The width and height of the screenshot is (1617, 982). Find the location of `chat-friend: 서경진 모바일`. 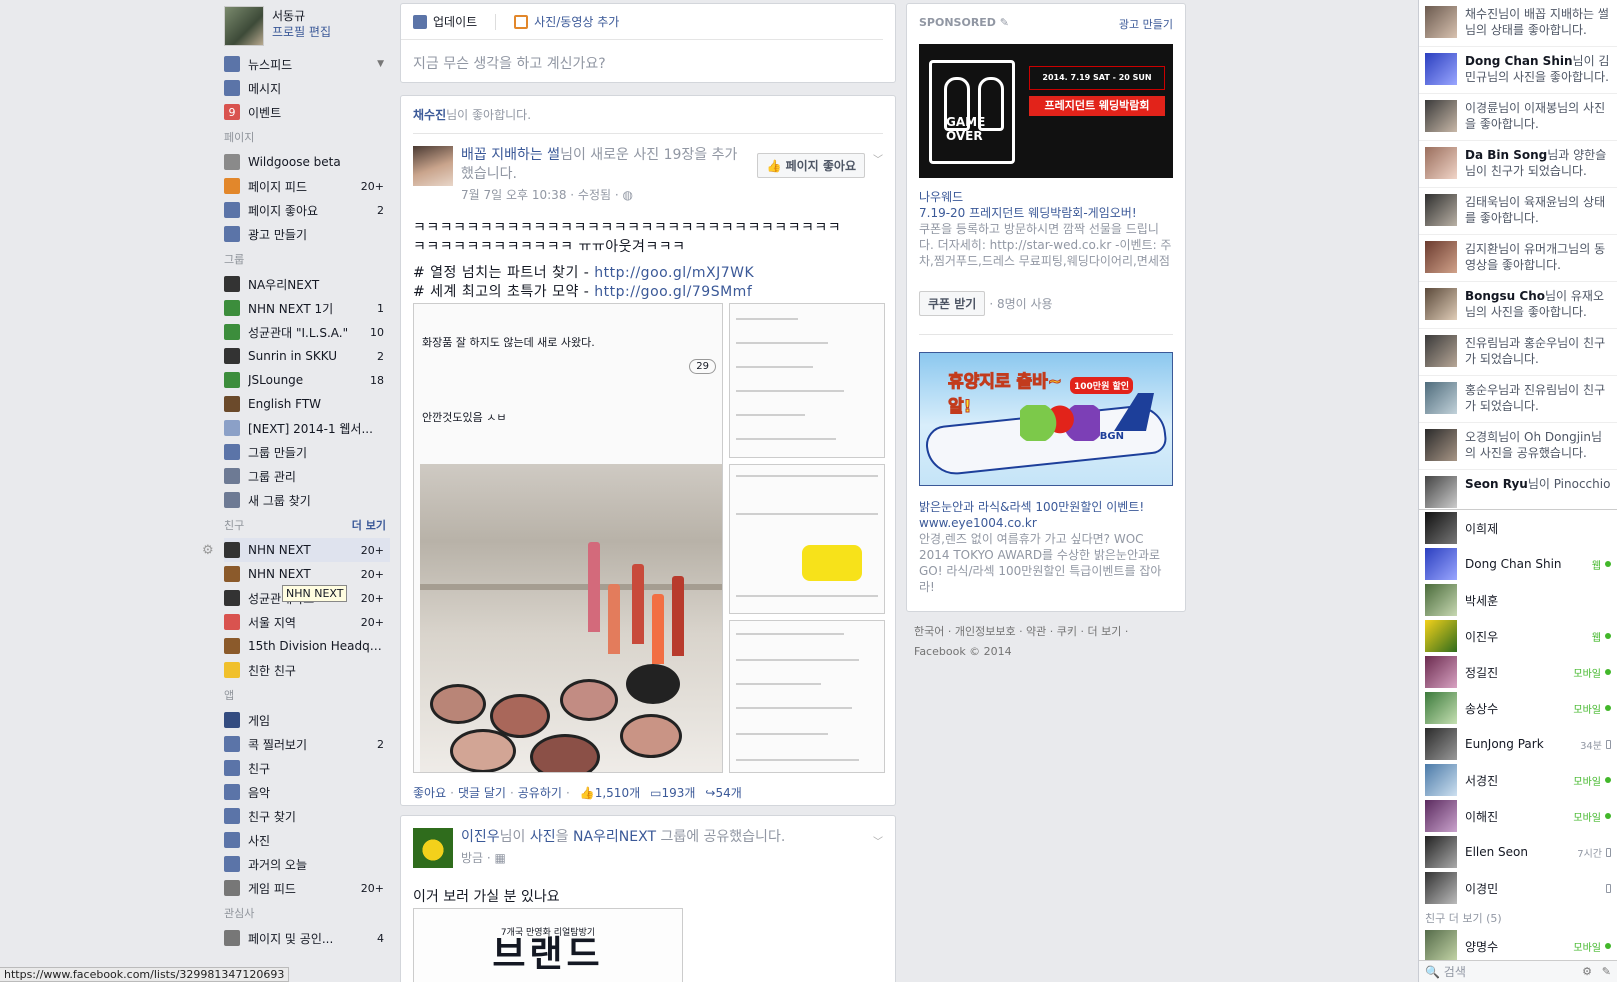

chat-friend: 서경진 모바일 is located at coordinates (1518, 780).